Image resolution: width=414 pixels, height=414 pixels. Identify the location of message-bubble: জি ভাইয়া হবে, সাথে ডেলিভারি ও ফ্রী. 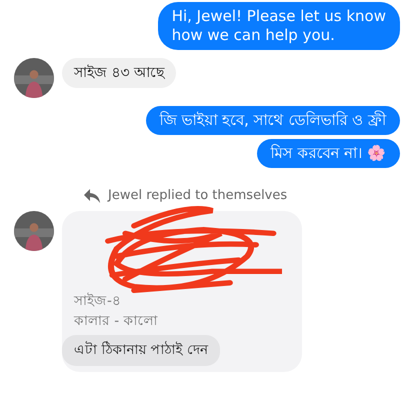
(273, 120).